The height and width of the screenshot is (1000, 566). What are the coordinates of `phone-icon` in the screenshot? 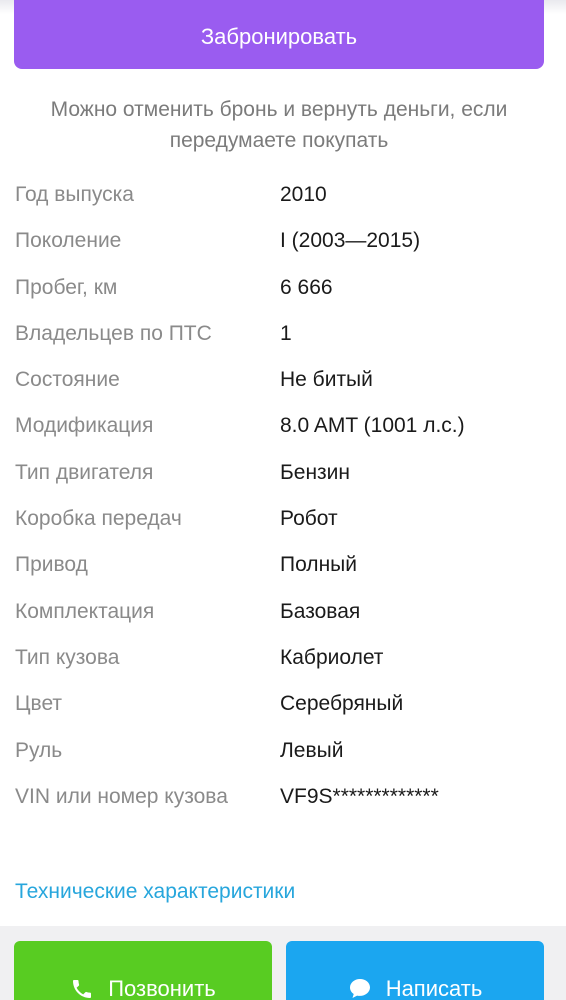 It's located at (82, 989).